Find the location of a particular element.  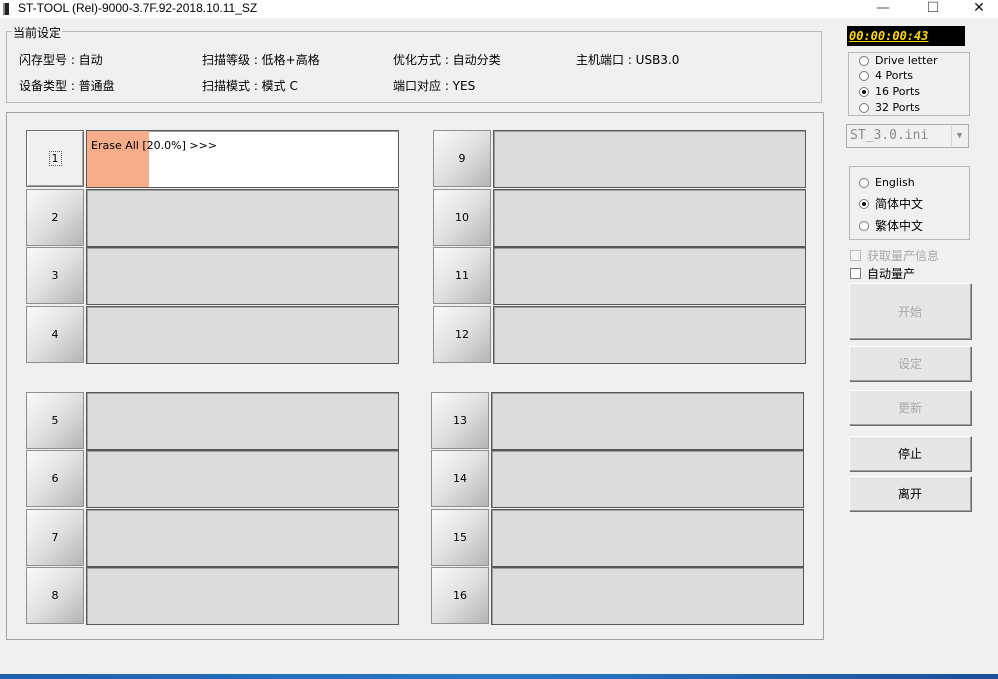

port-number: 13 is located at coordinates (460, 420).